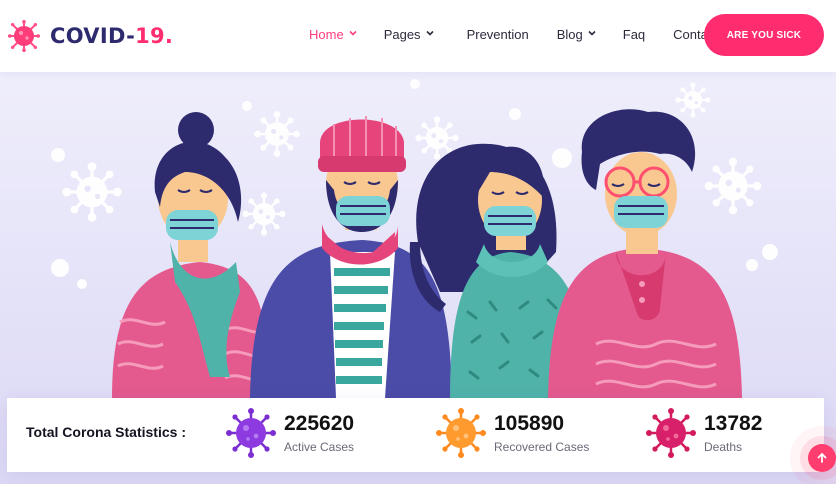 This screenshot has height=484, width=836. What do you see at coordinates (351, 257) in the screenshot?
I see `person-man-beanie` at bounding box center [351, 257].